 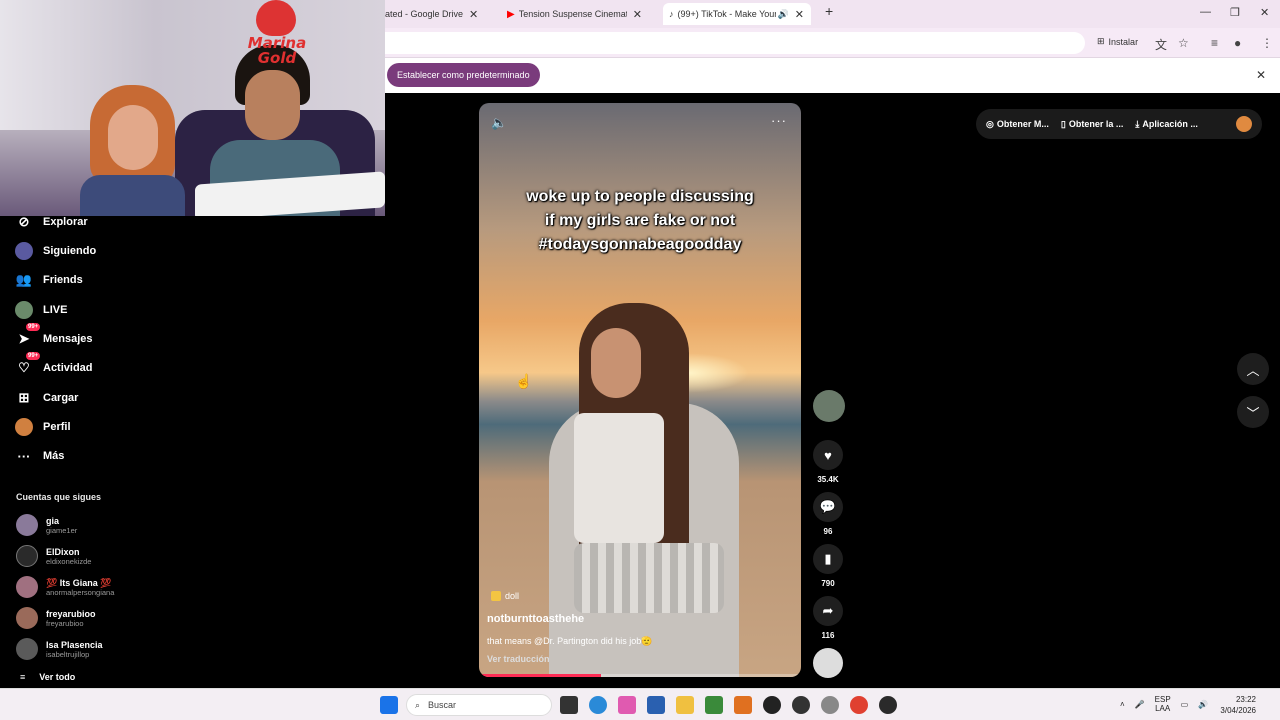 What do you see at coordinates (40, 310) in the screenshot?
I see `sidebar-item-live: LIVE` at bounding box center [40, 310].